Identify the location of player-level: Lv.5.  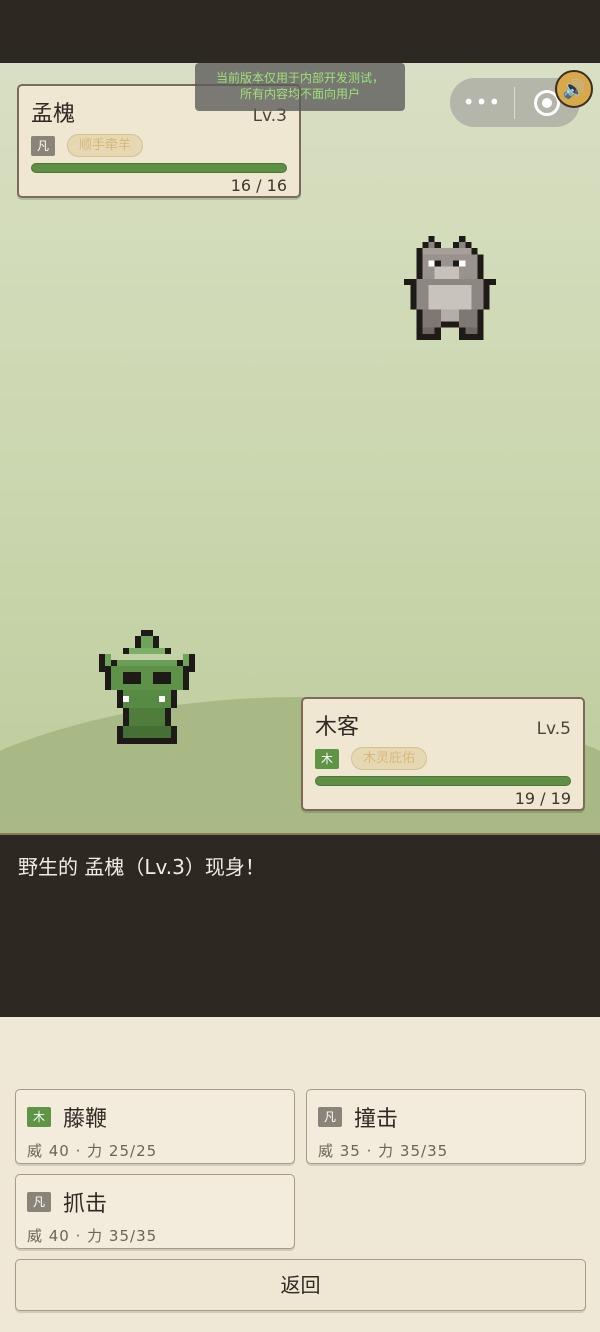
(553, 729).